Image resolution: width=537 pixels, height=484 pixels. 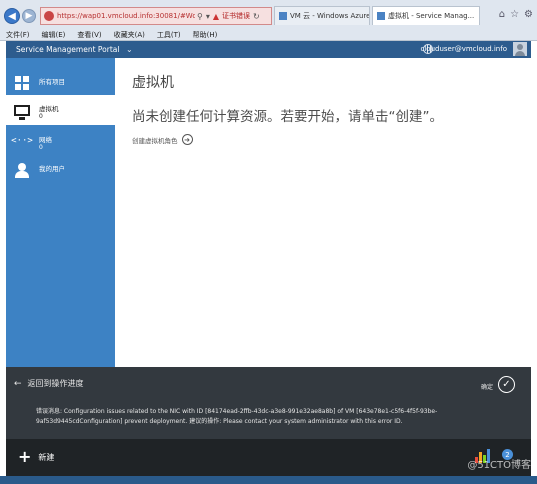 I want to click on page-icon, so click(x=49, y=16).